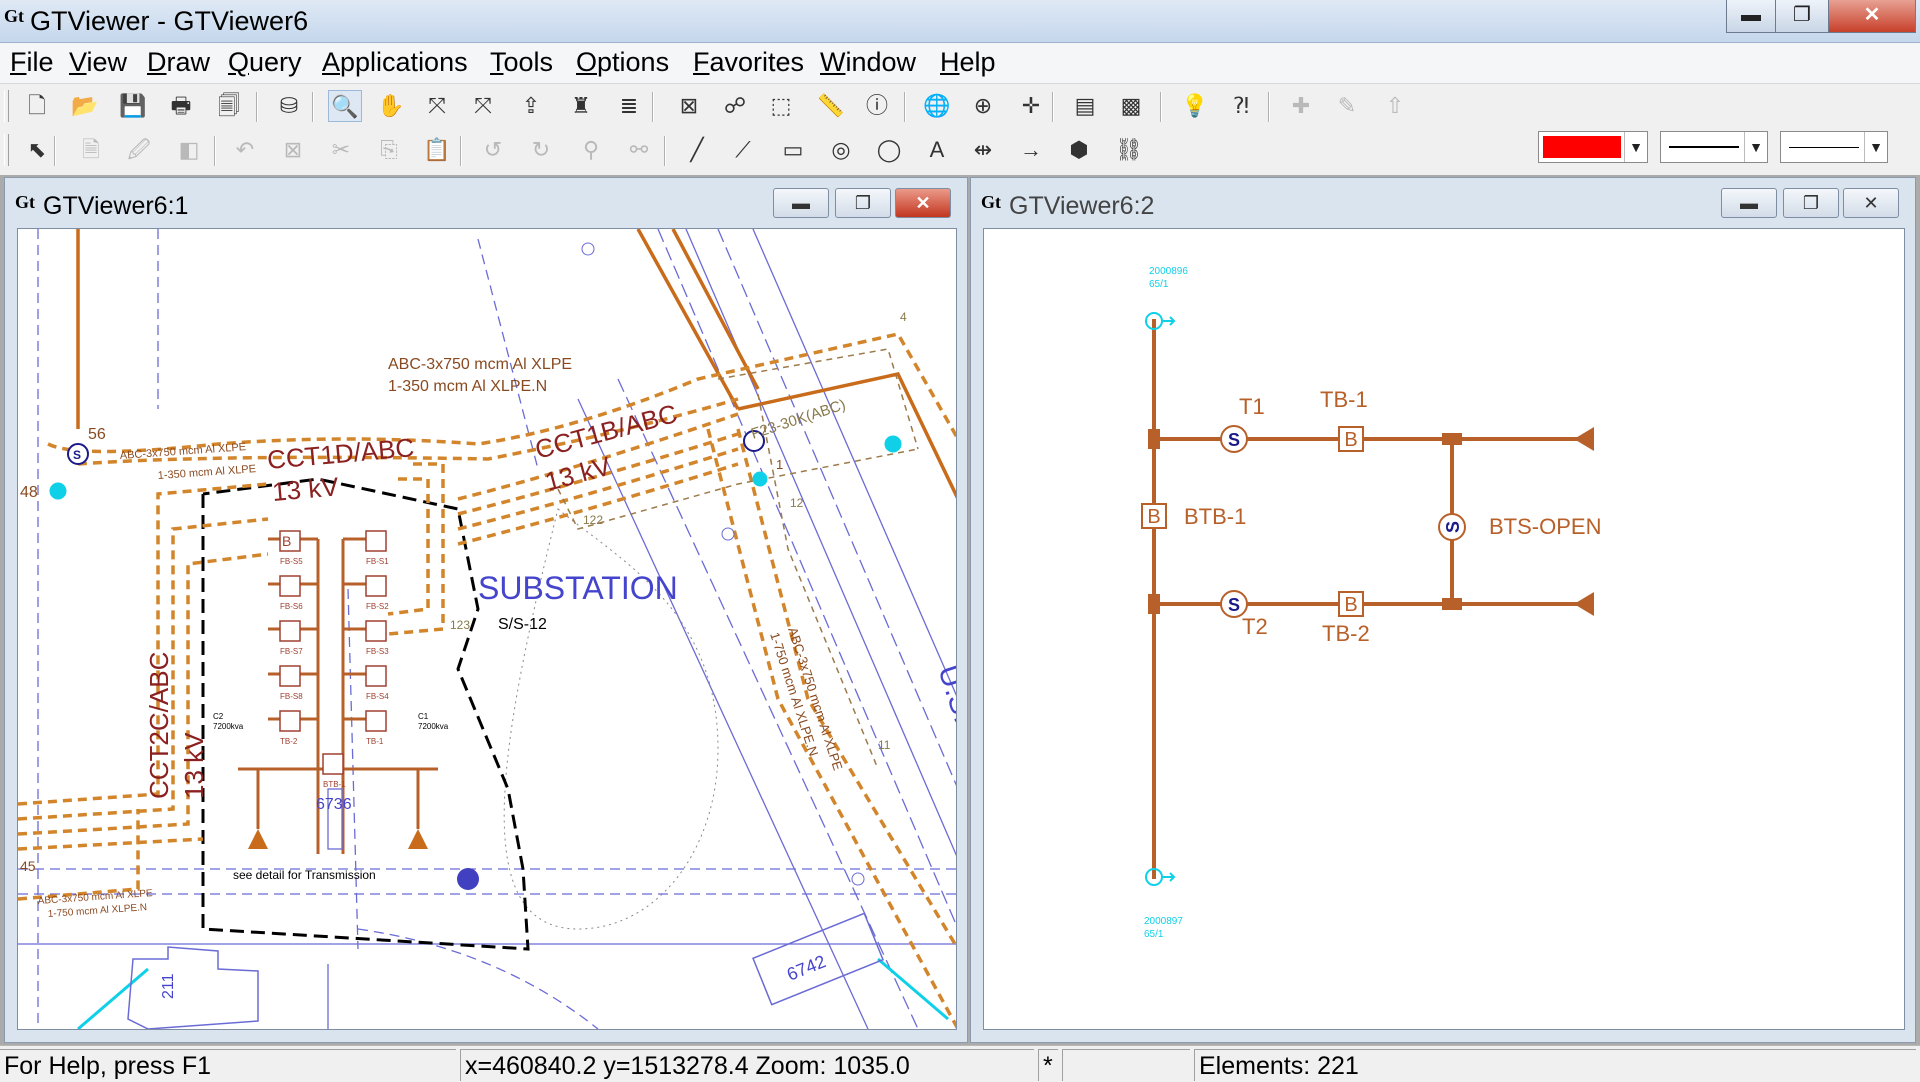  What do you see at coordinates (697, 150) in the screenshot?
I see `draw-line-icon: ╱` at bounding box center [697, 150].